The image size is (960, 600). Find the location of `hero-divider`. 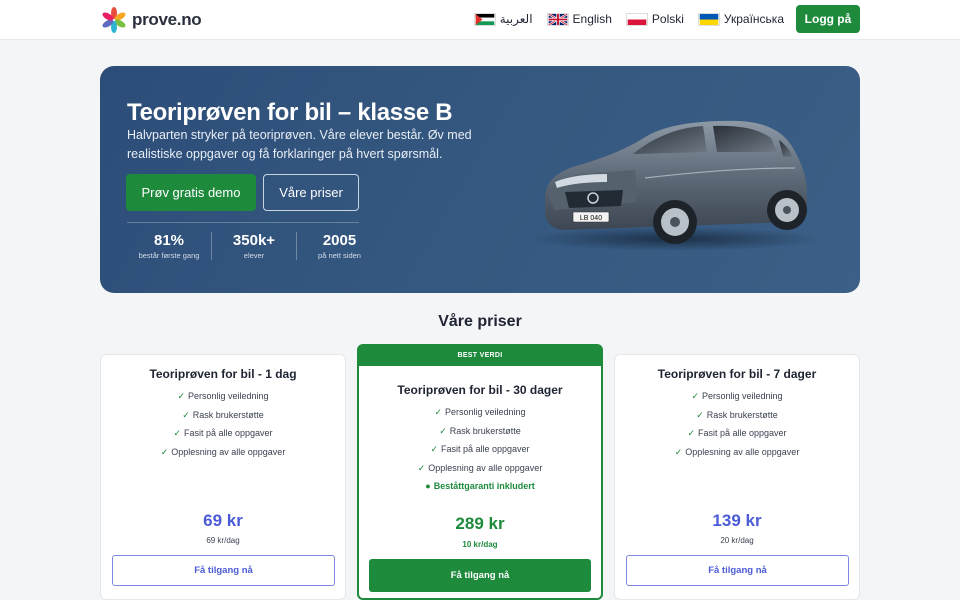

hero-divider is located at coordinates (243, 222).